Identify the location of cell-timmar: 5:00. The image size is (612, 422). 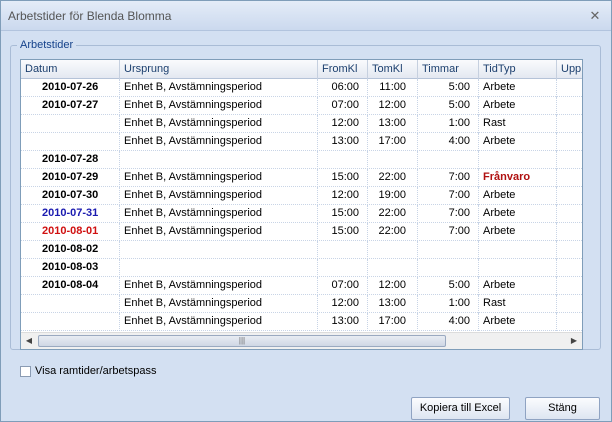
(448, 106).